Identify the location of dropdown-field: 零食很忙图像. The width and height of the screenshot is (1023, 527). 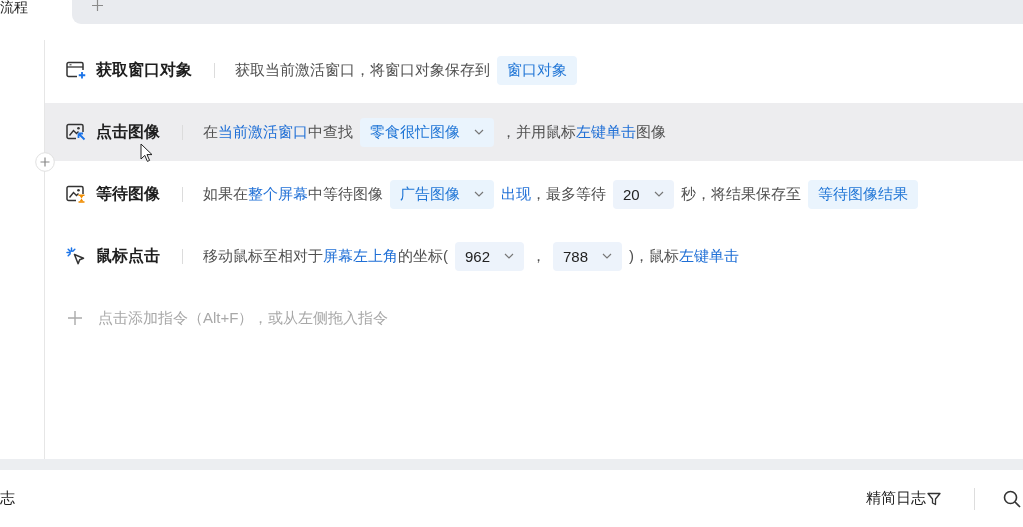
(427, 132).